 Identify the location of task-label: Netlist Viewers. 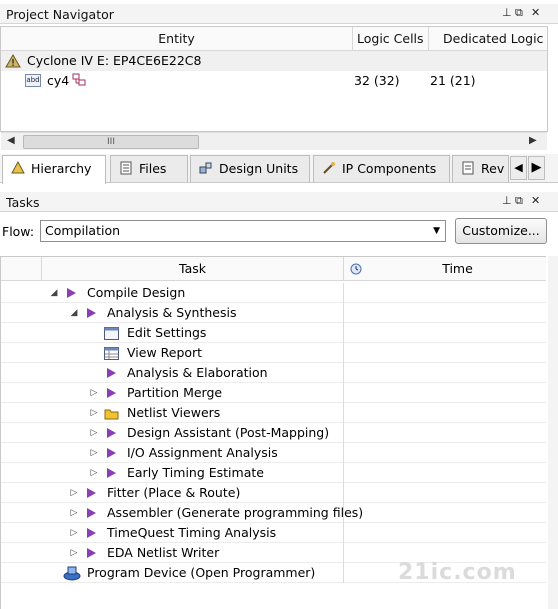
(174, 412).